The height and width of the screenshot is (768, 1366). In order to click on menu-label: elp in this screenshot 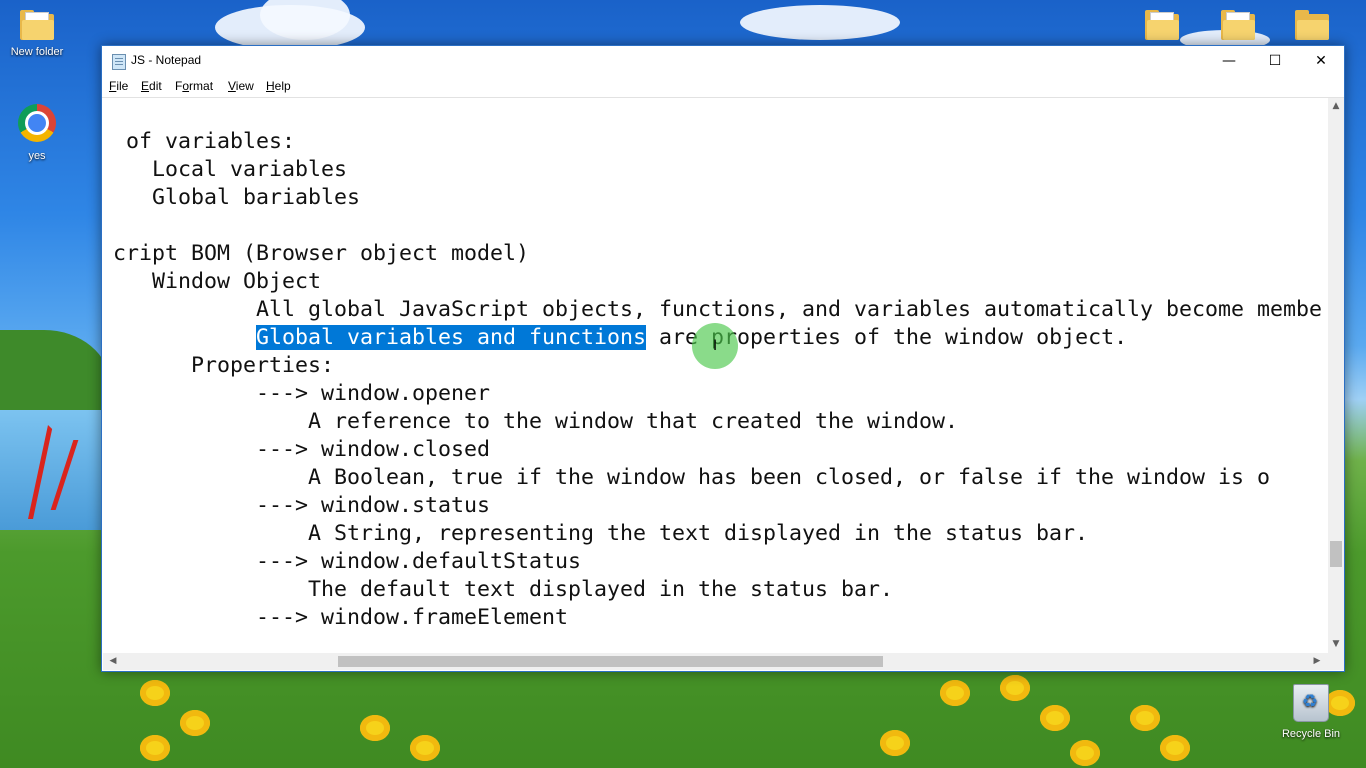, I will do `click(282, 86)`.